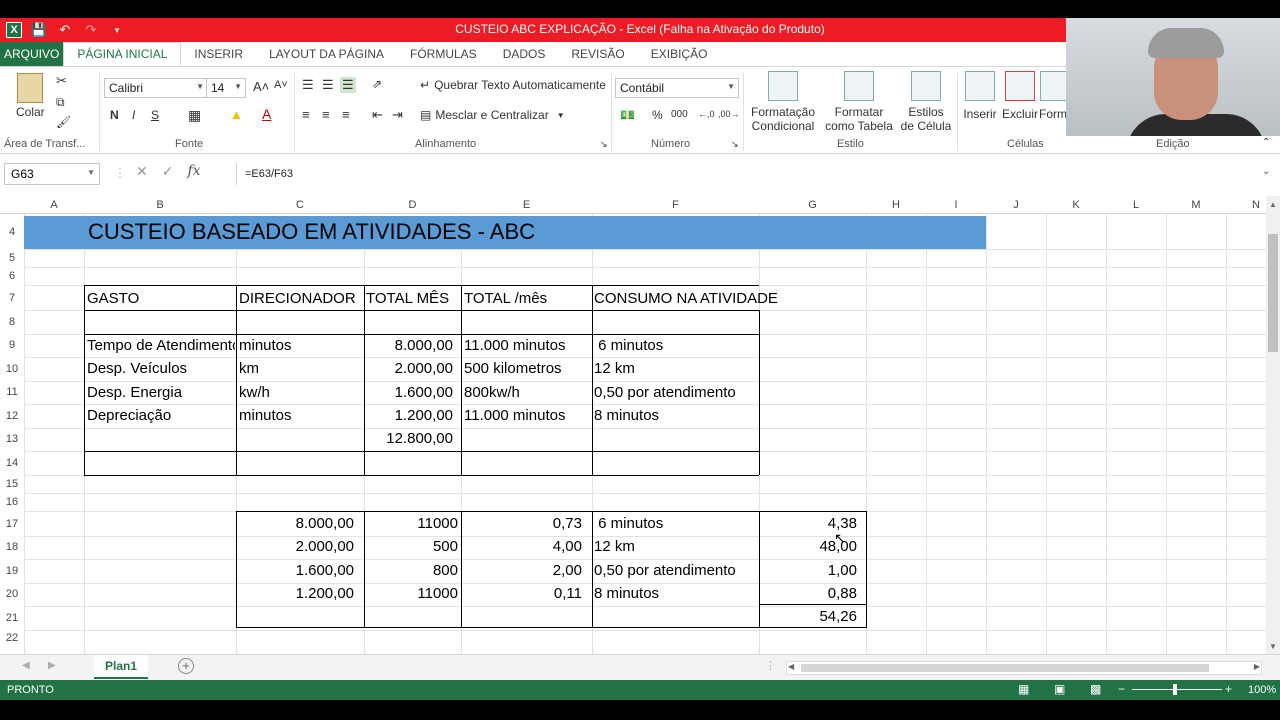 Image resolution: width=1280 pixels, height=720 pixels. What do you see at coordinates (12, 298) in the screenshot?
I see `row-header: 7` at bounding box center [12, 298].